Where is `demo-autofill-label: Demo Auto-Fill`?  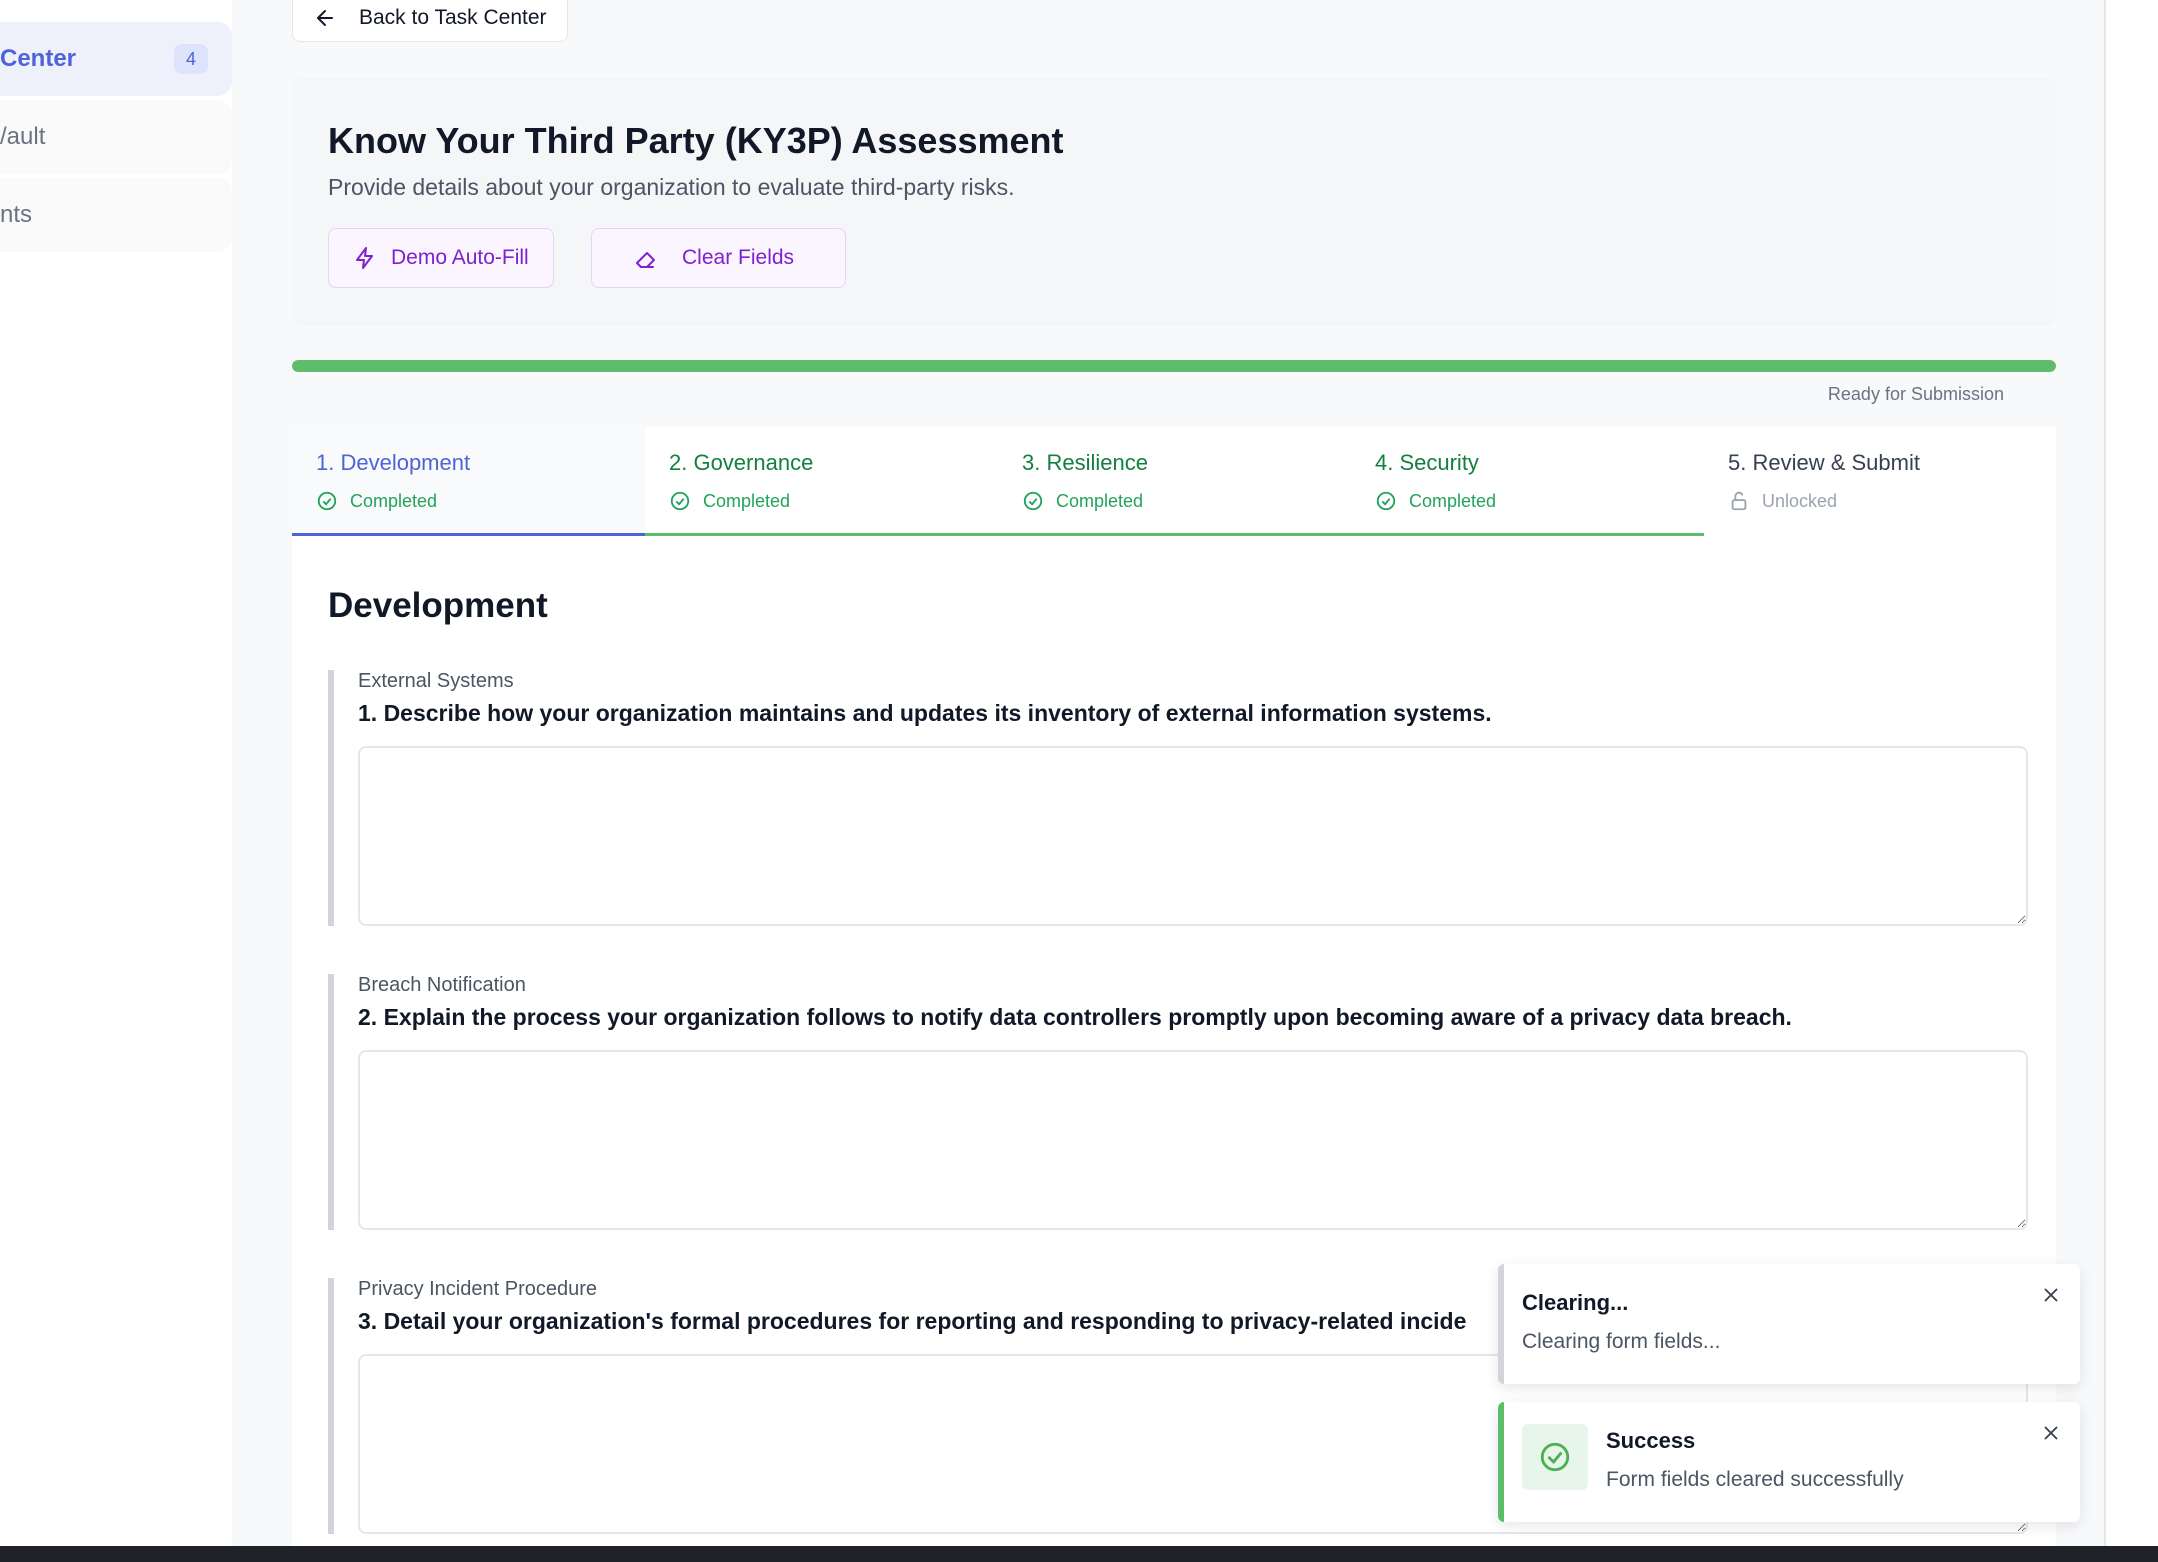 demo-autofill-label: Demo Auto-Fill is located at coordinates (460, 257).